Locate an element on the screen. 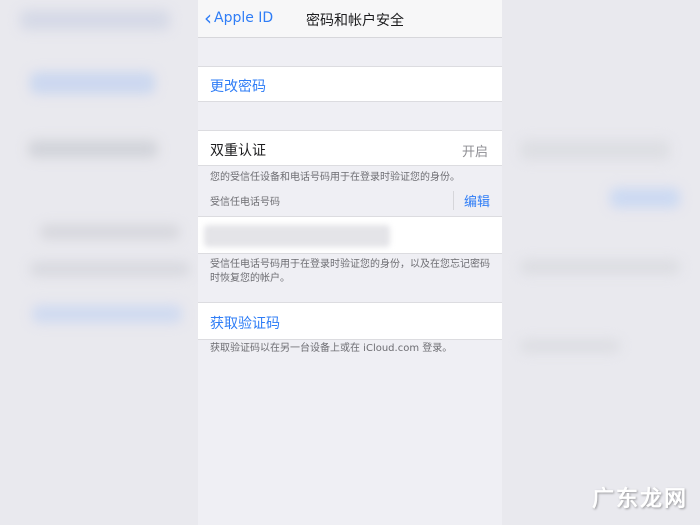  two-factor-status: 开启 is located at coordinates (474, 152).